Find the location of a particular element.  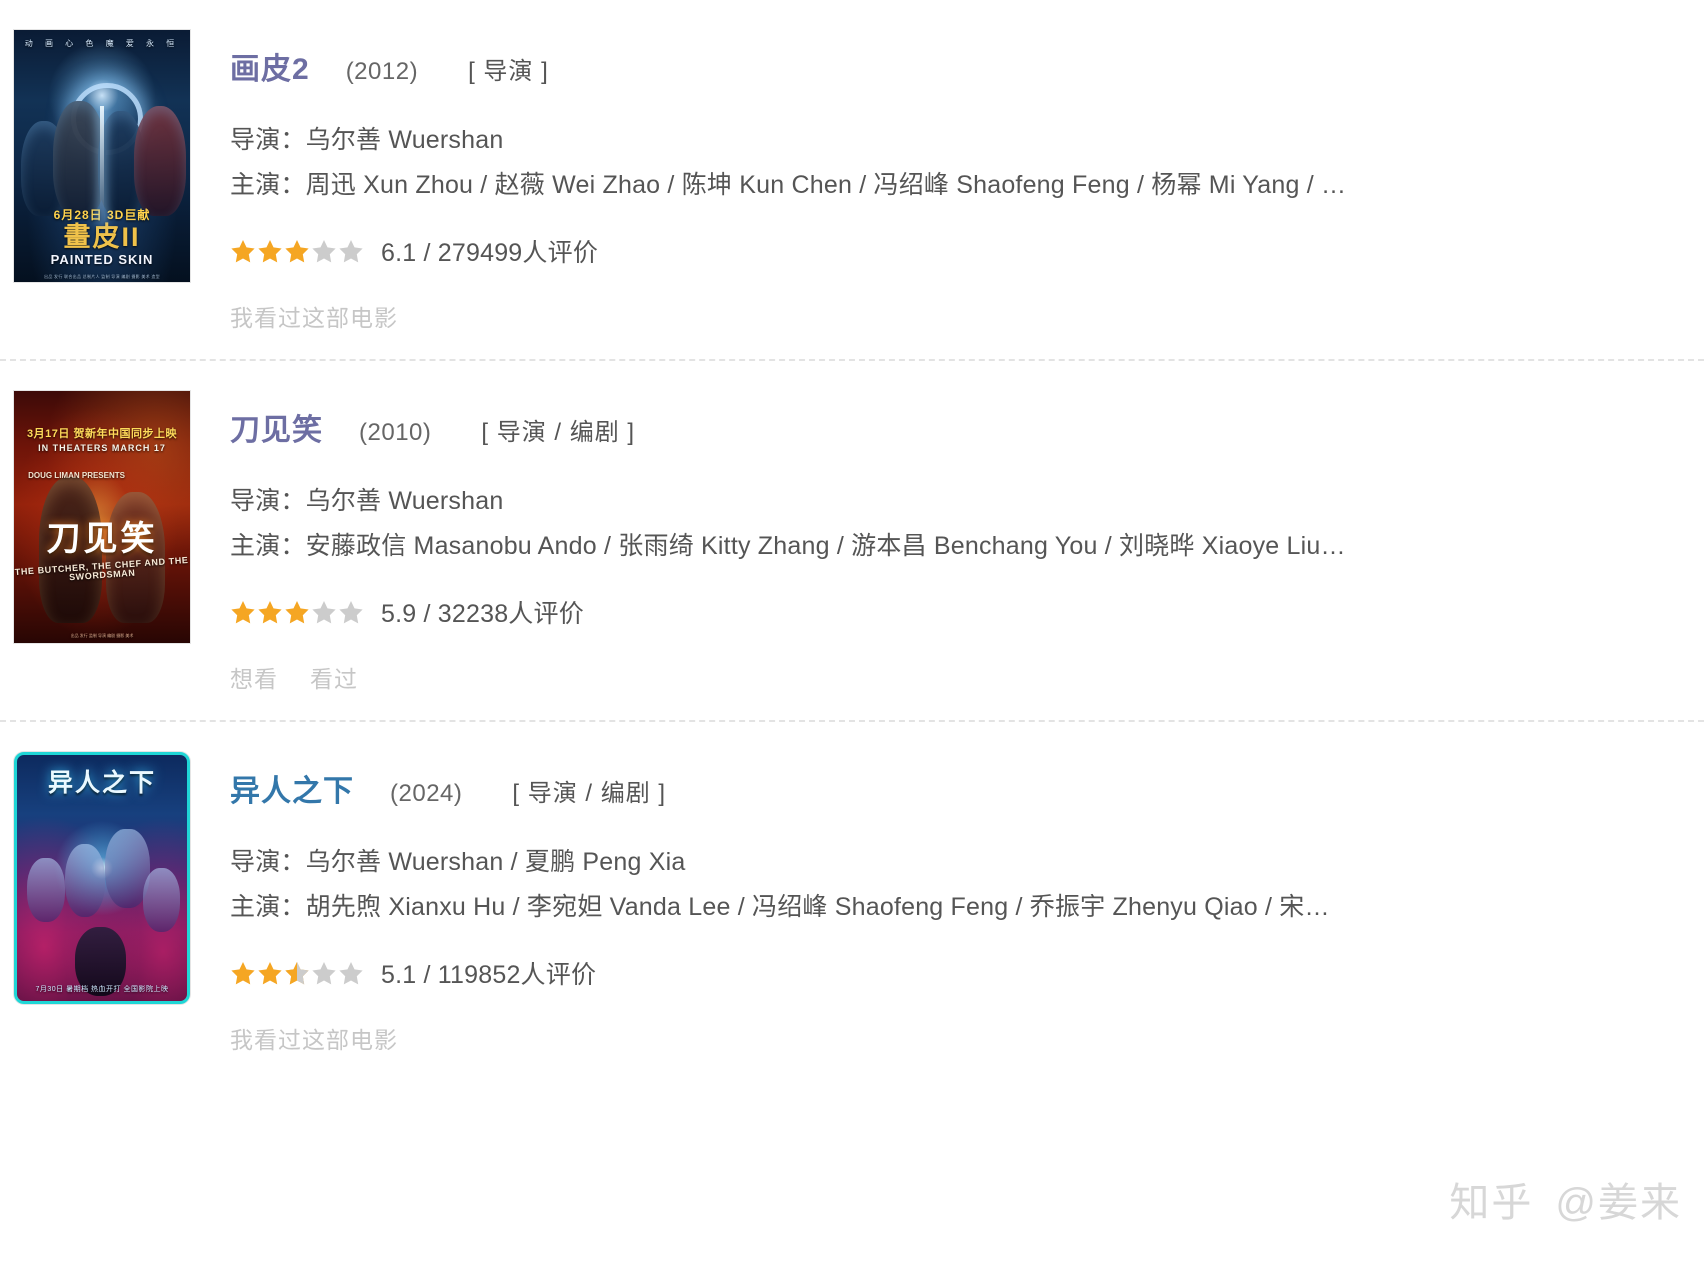

movie-title-row: 画皮2 (2012) [ 导演 ] is located at coordinates (952, 66).